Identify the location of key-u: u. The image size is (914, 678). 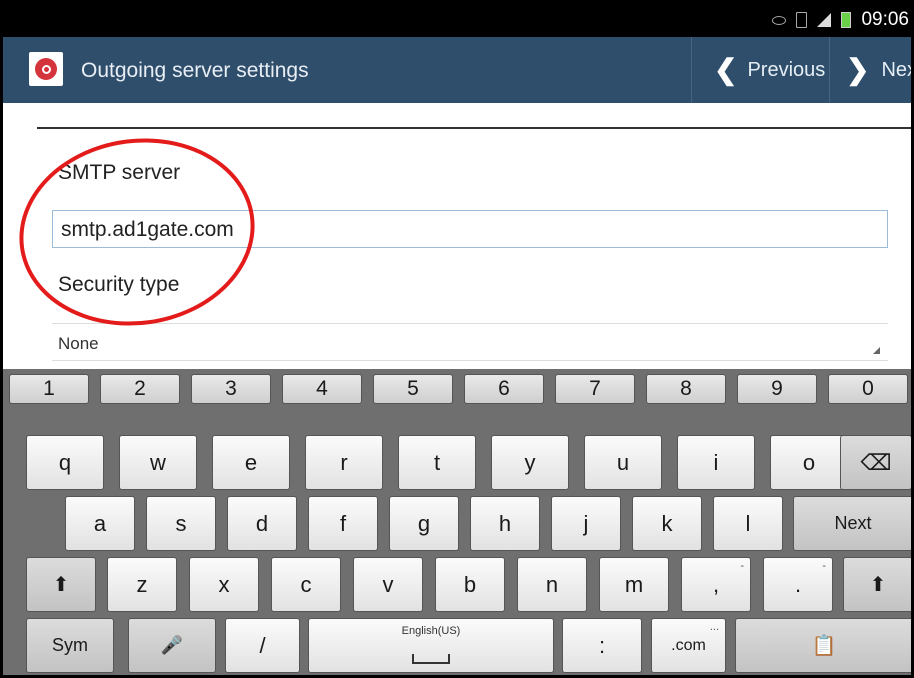
(623, 462).